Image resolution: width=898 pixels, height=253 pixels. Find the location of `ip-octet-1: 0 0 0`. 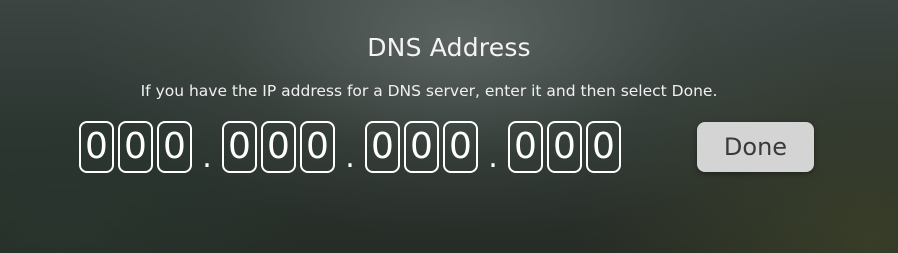

ip-octet-1: 0 0 0 is located at coordinates (135, 147).